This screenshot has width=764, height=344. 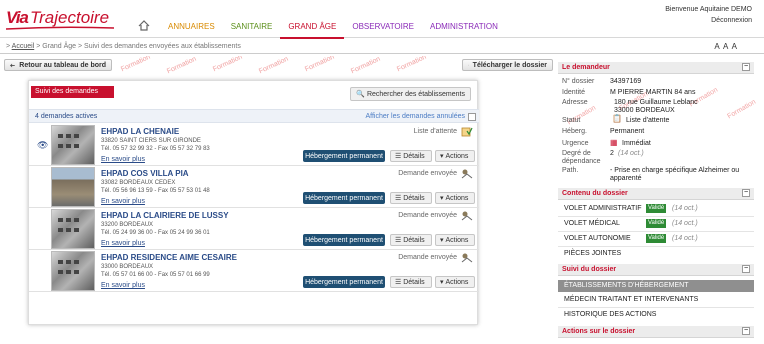 What do you see at coordinates (595, 193) in the screenshot?
I see `section-title: Contenu du dossier` at bounding box center [595, 193].